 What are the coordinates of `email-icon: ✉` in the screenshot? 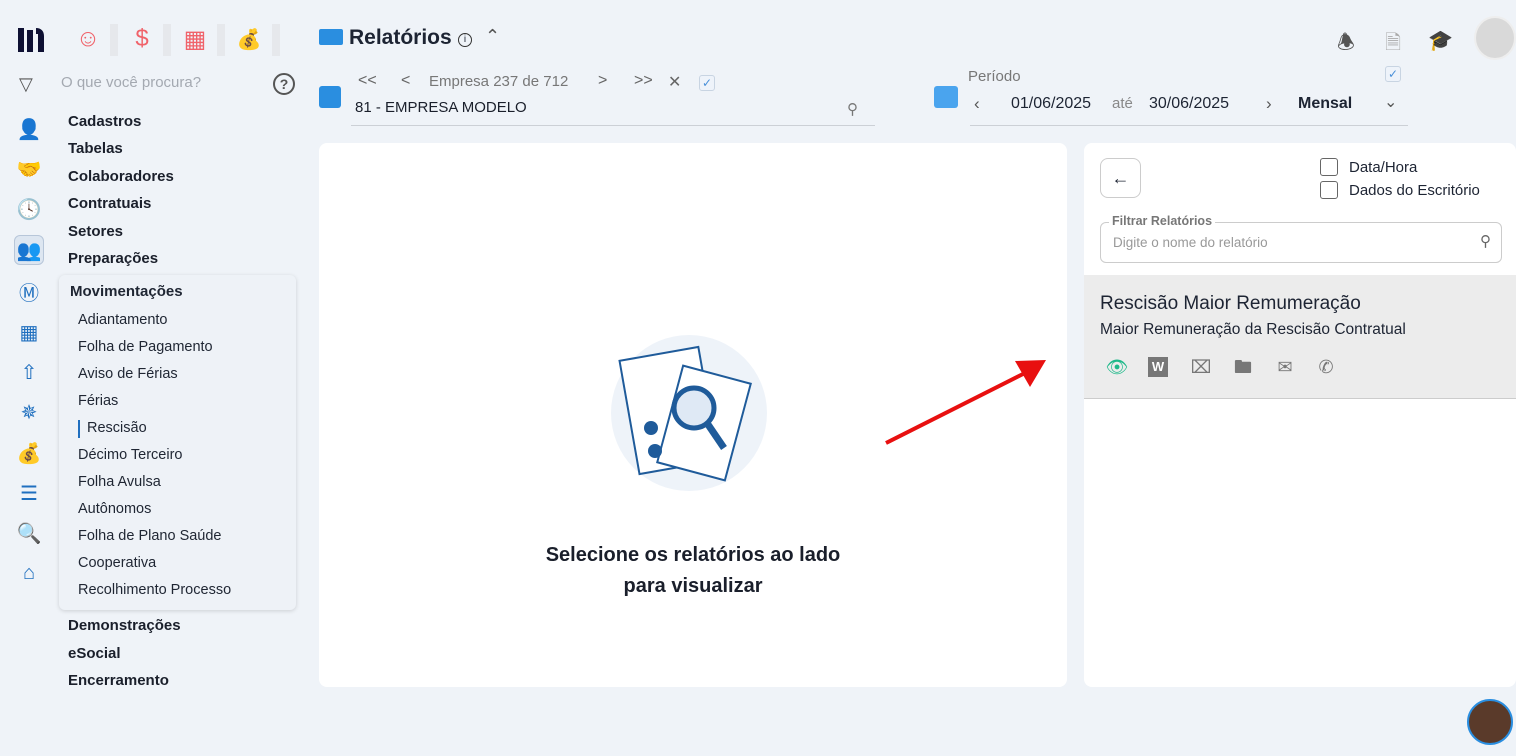 It's located at (1285, 367).